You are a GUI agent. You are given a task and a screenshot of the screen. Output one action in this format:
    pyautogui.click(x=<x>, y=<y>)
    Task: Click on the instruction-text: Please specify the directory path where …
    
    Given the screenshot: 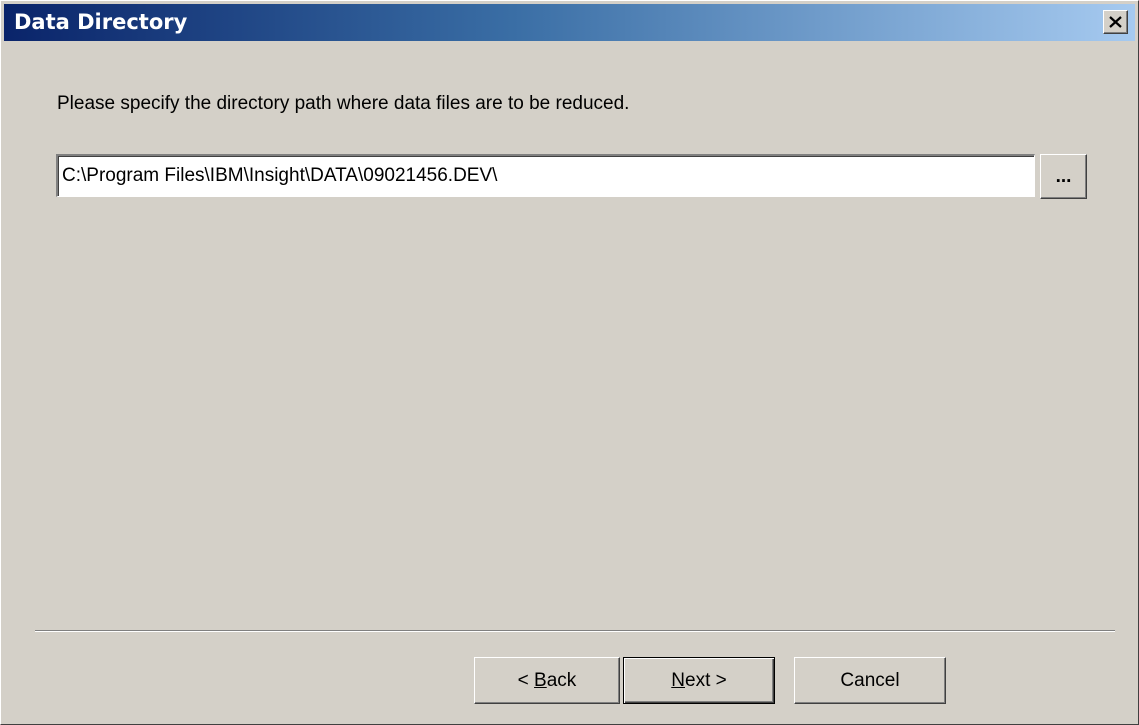 What is the action you would take?
    pyautogui.click(x=343, y=103)
    